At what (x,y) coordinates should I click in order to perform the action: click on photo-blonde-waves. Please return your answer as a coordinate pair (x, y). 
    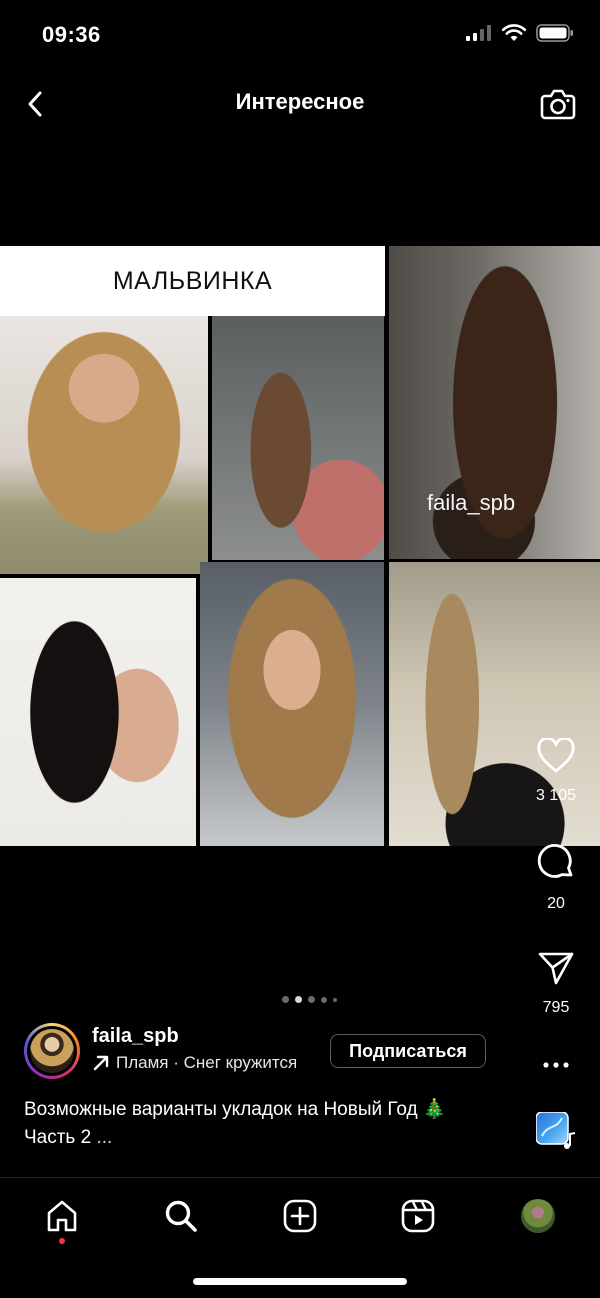
    Looking at the image, I should click on (104, 445).